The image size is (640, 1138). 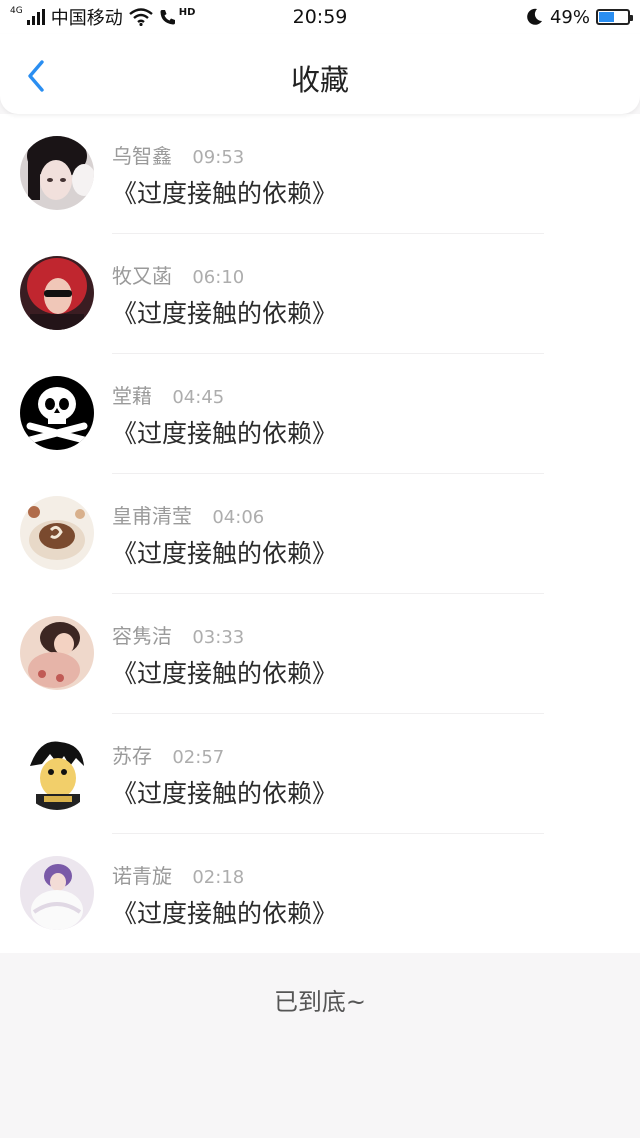 What do you see at coordinates (320, 1002) in the screenshot?
I see `end-of-list-text: 已到底~` at bounding box center [320, 1002].